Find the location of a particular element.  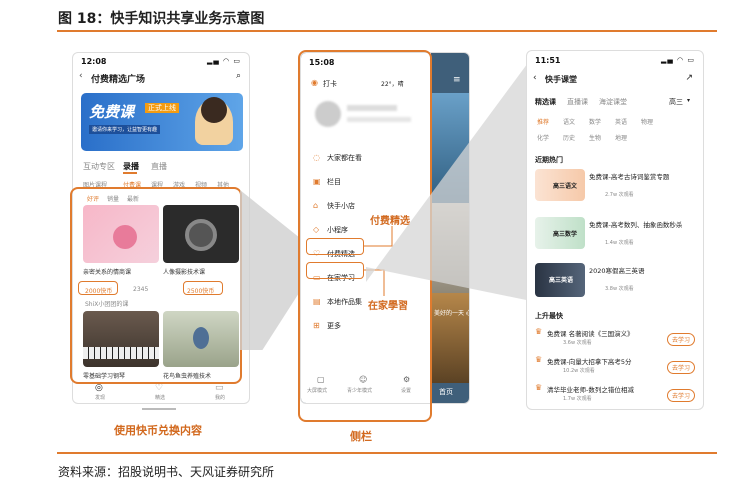

feed-overlay-text: 美好的一天 心情开始 is located at coordinates (451, 313).